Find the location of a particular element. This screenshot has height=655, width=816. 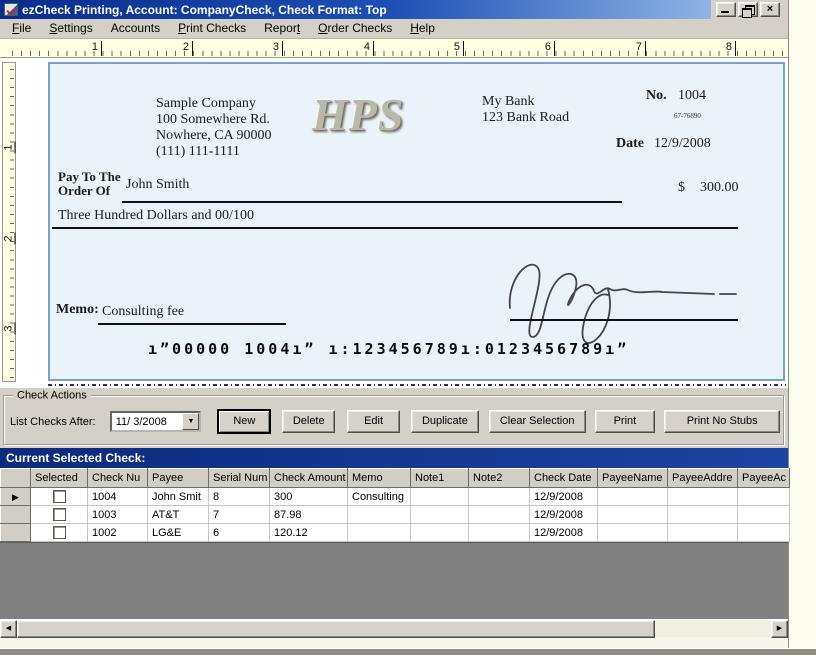

cell-serial: 6 is located at coordinates (239, 532).